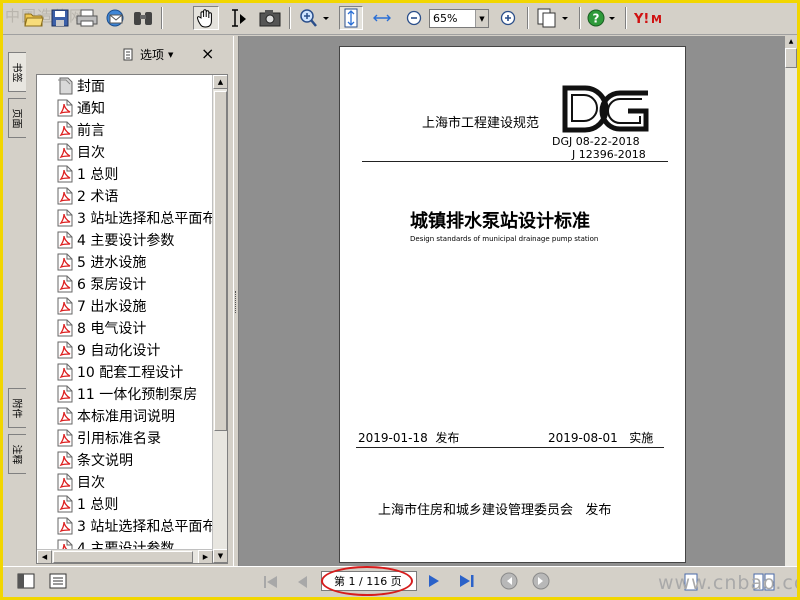 This screenshot has height=600, width=800. What do you see at coordinates (112, 329) in the screenshot?
I see `bookmark-label: 8 电气设计` at bounding box center [112, 329].